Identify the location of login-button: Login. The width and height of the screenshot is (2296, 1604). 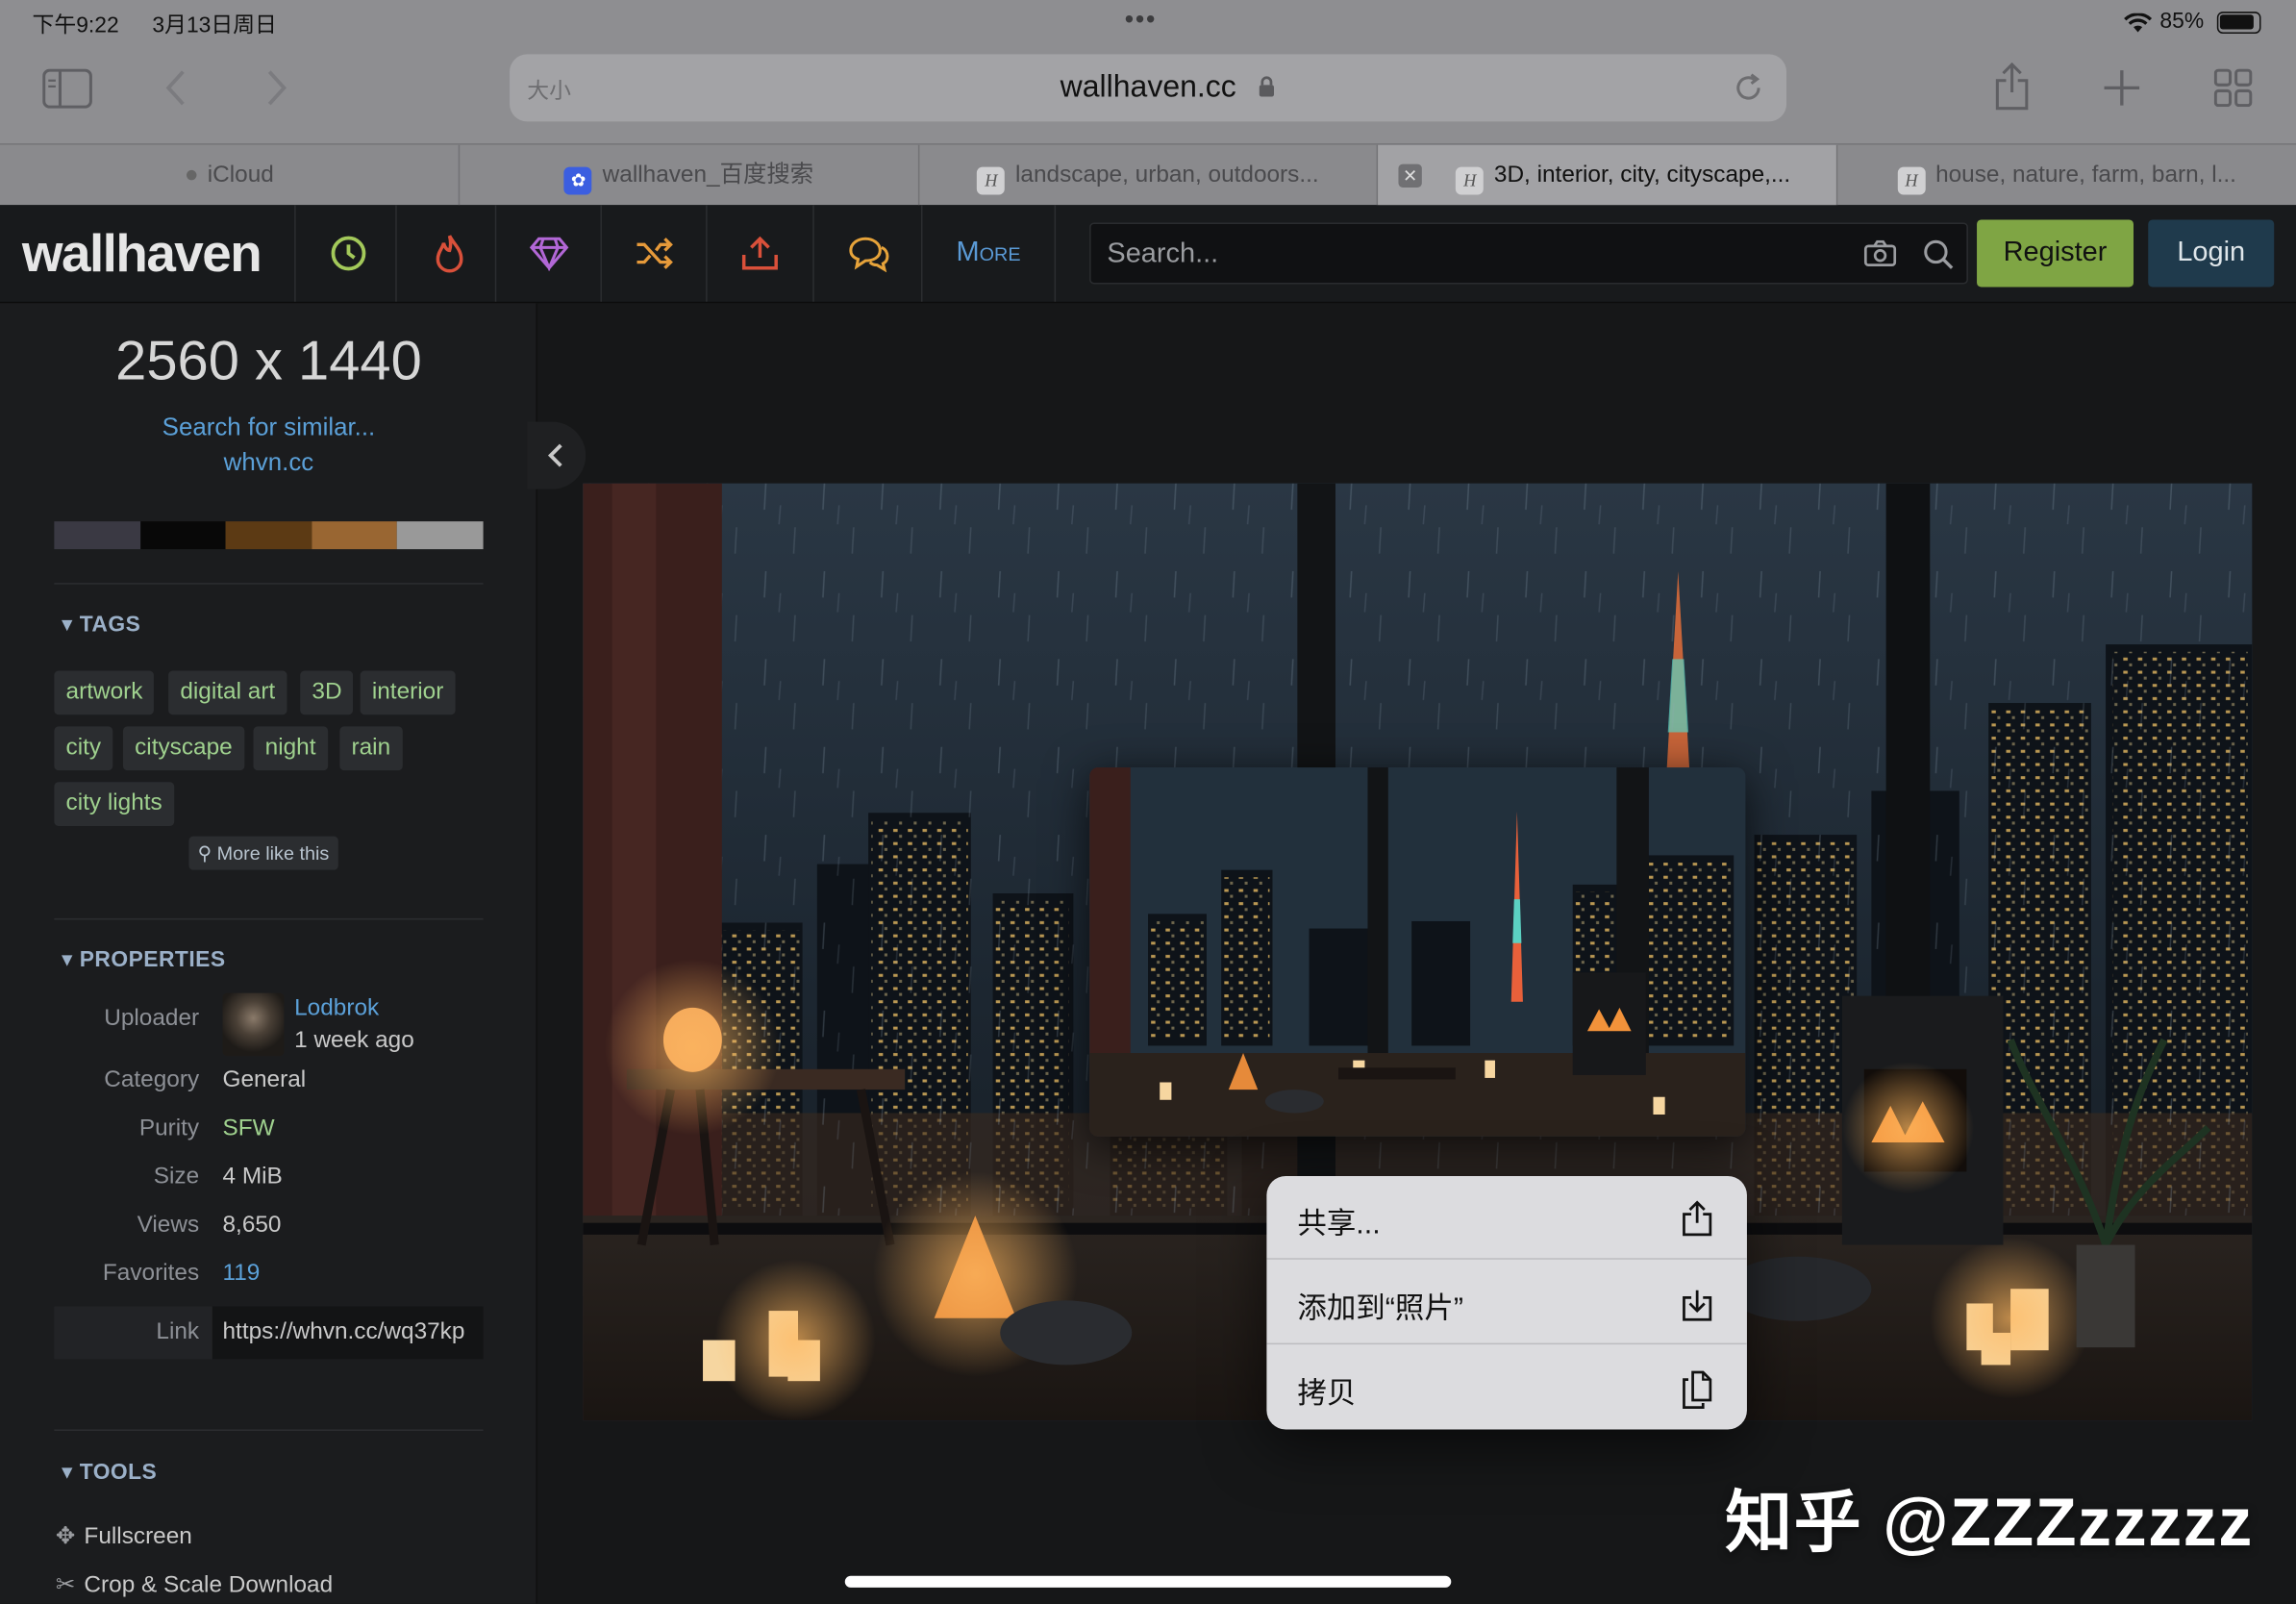
(2211, 253).